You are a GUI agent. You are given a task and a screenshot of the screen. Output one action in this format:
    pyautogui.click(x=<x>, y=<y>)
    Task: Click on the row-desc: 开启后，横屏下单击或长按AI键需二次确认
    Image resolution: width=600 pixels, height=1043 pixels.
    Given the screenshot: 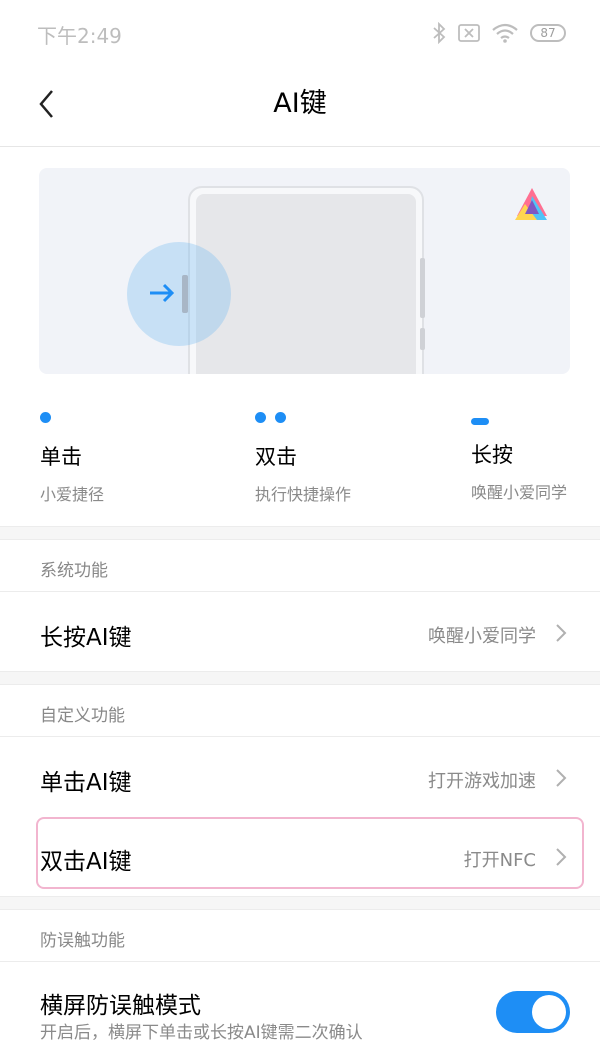 What is the action you would take?
    pyautogui.click(x=201, y=1033)
    